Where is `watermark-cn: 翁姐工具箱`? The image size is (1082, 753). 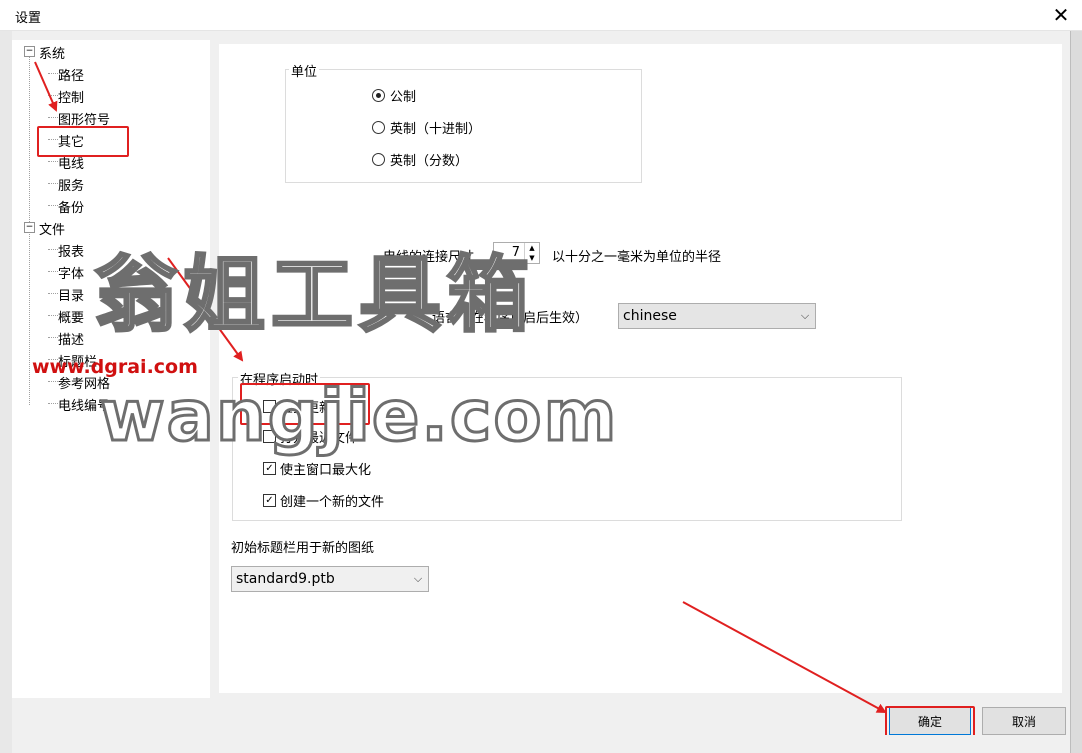
watermark-cn: 翁姐工具箱 is located at coordinates (314, 296).